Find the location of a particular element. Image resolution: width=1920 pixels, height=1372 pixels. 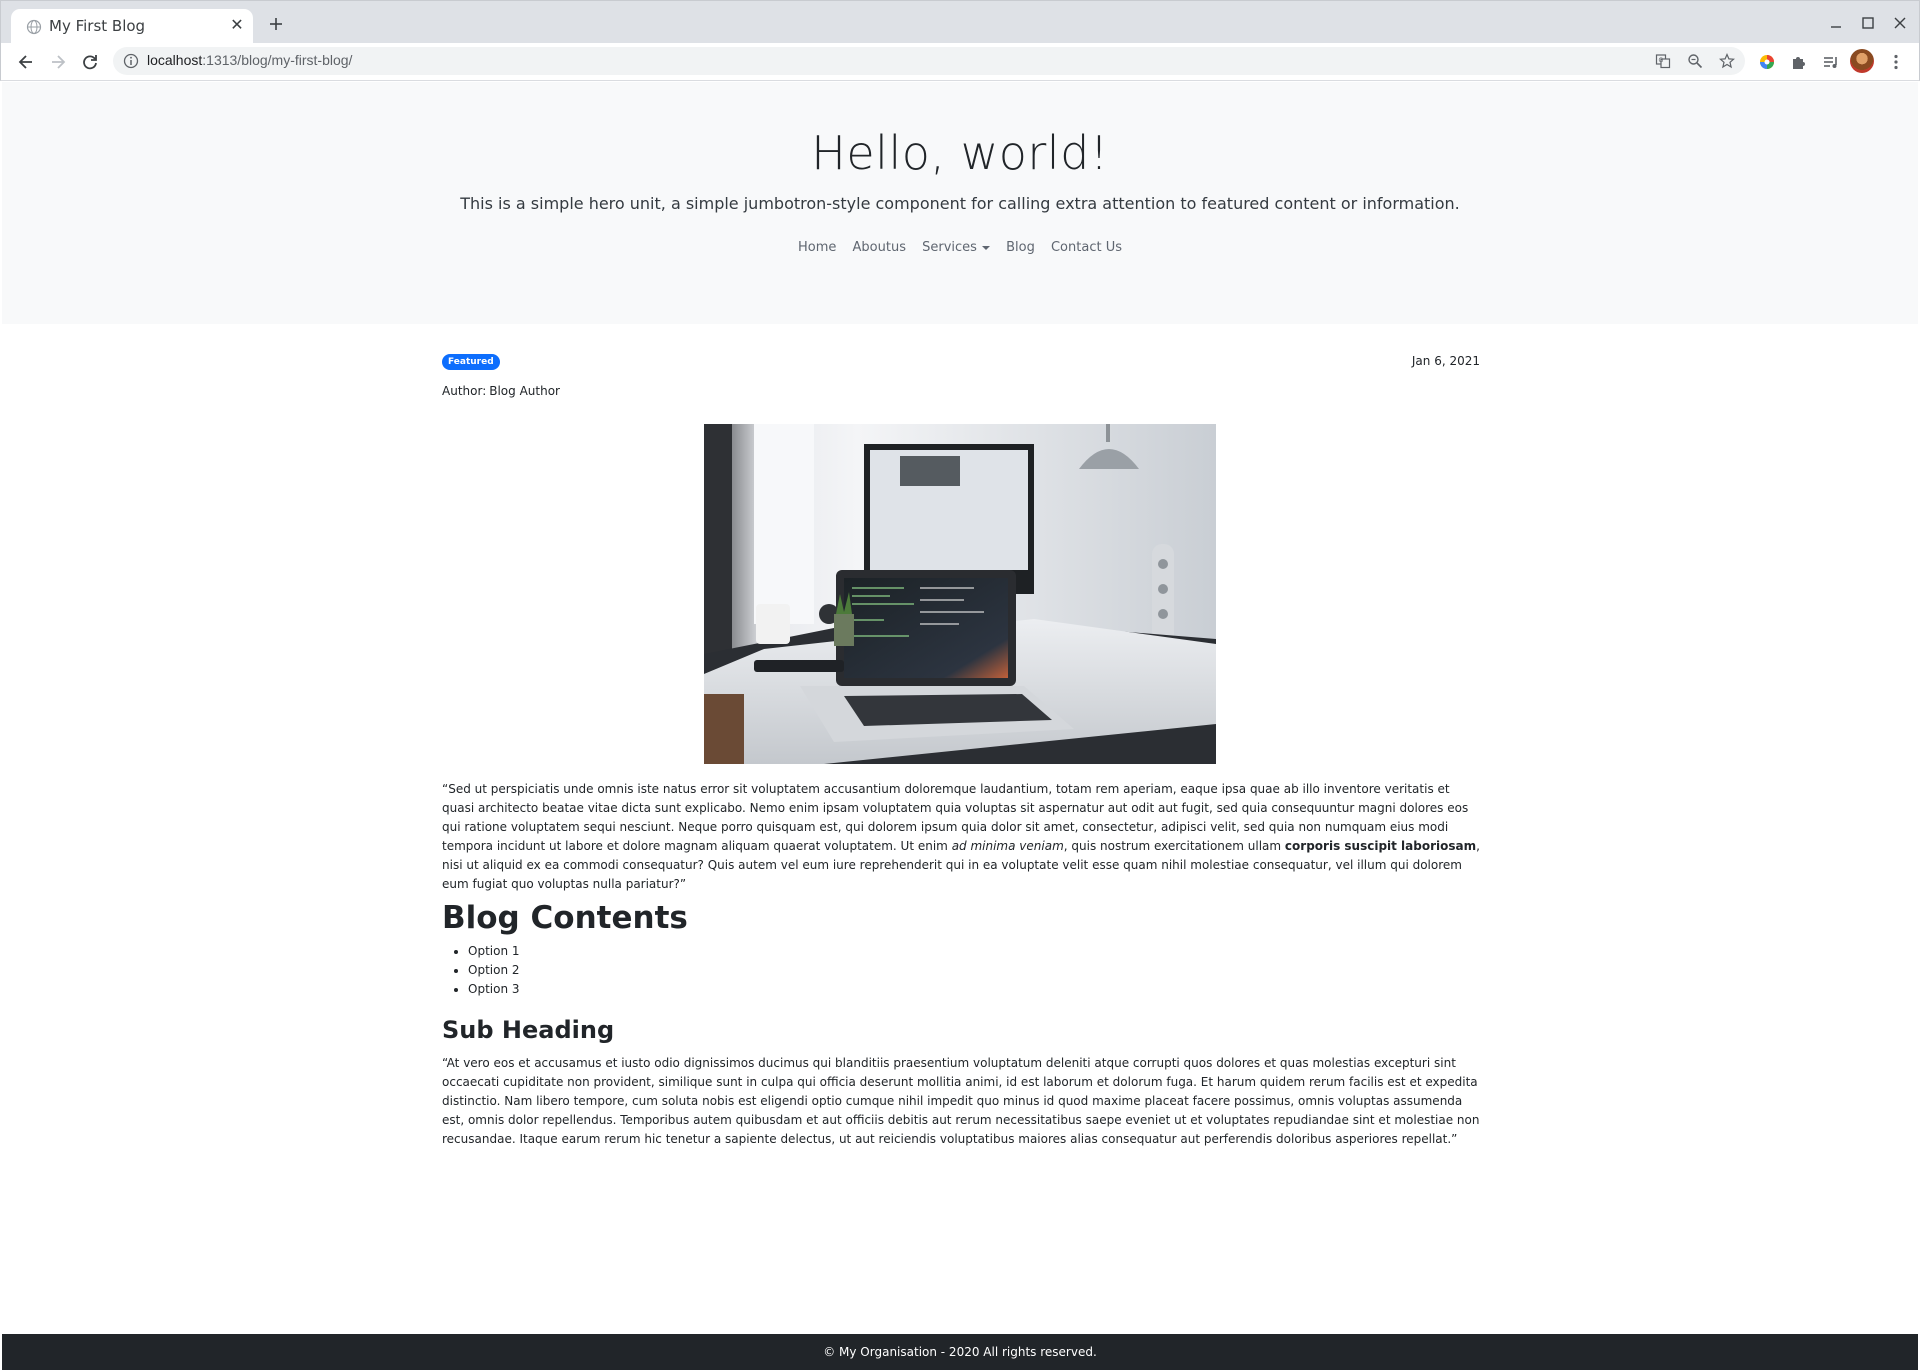

maximize-icon is located at coordinates (1868, 23).